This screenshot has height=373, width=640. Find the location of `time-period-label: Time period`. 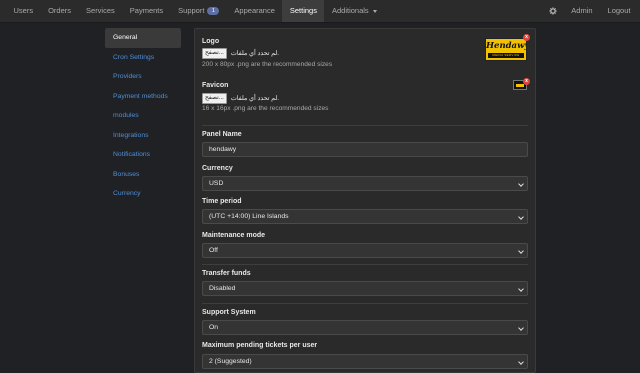

time-period-label: Time period is located at coordinates (222, 201).